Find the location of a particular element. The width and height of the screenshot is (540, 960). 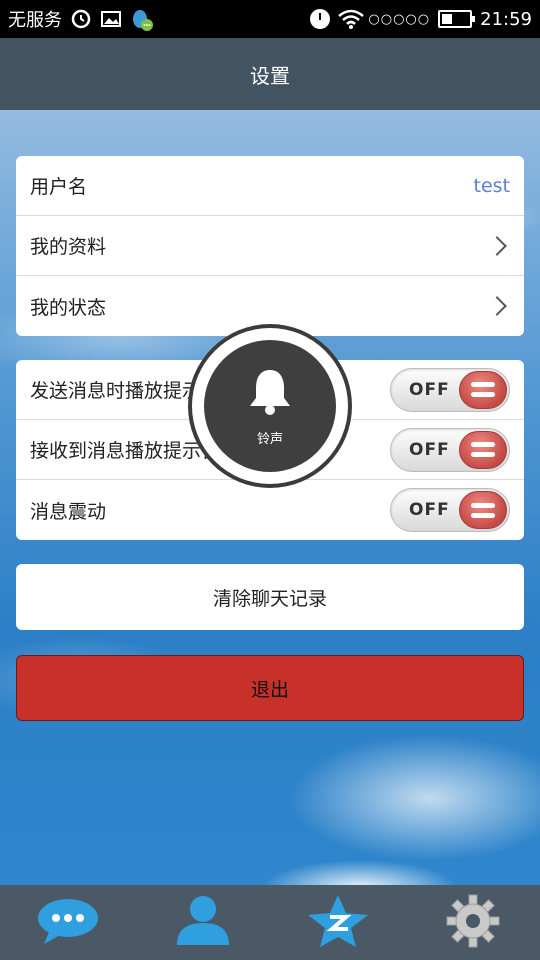

send-sound-toggle: OFF is located at coordinates (450, 389).